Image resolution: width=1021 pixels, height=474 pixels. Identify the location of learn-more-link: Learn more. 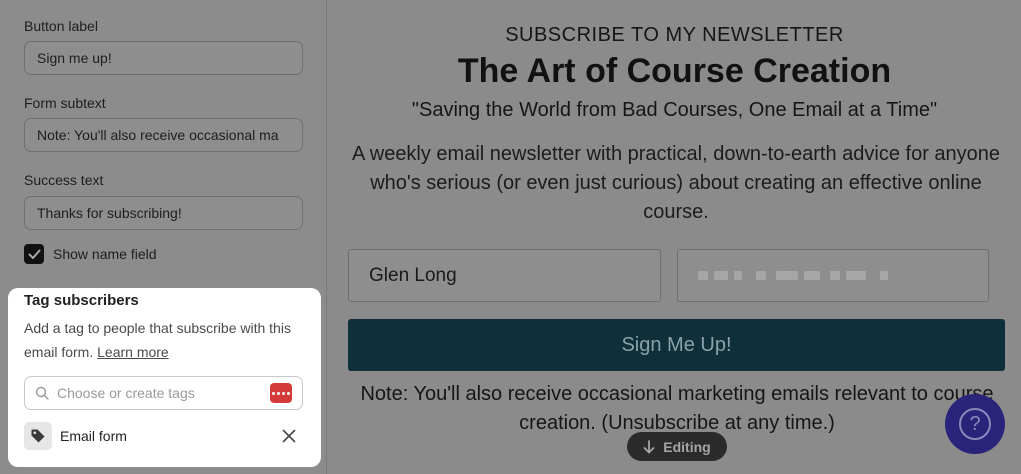
(133, 352).